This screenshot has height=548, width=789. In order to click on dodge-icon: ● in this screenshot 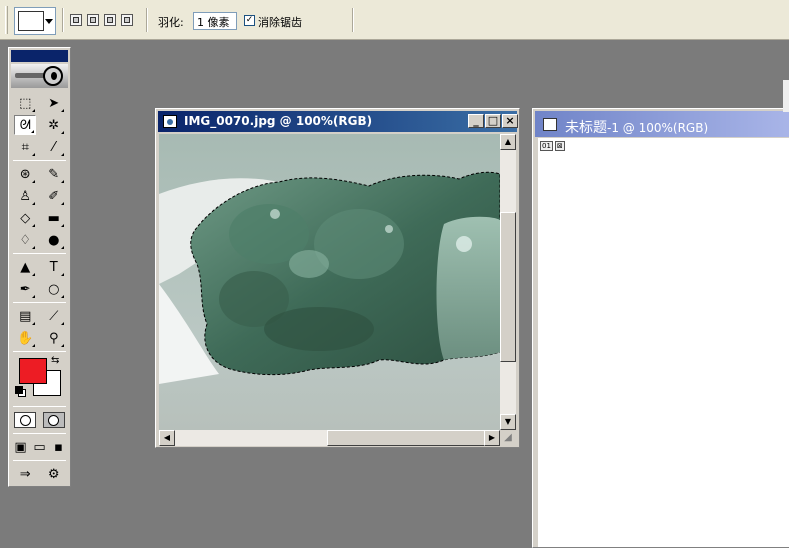, I will do `click(54, 240)`.